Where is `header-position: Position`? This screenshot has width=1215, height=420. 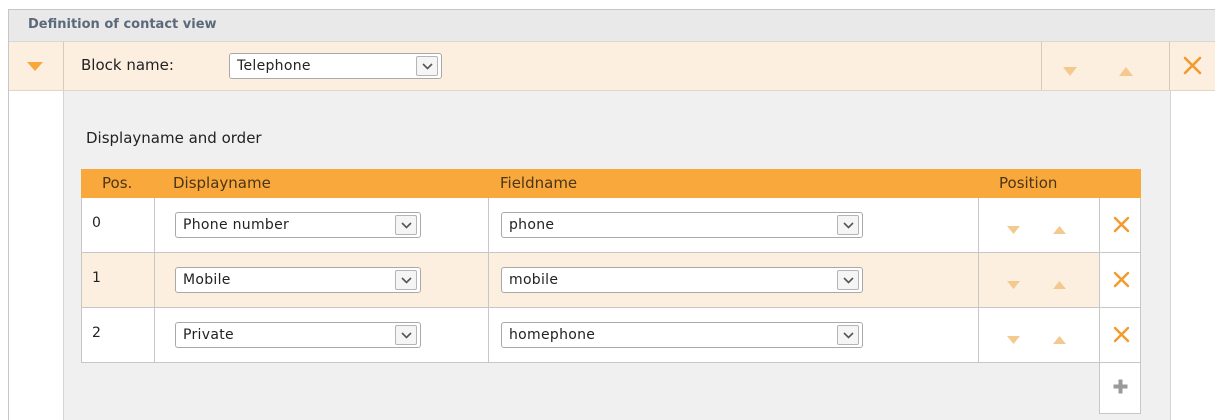
header-position: Position is located at coordinates (1028, 183).